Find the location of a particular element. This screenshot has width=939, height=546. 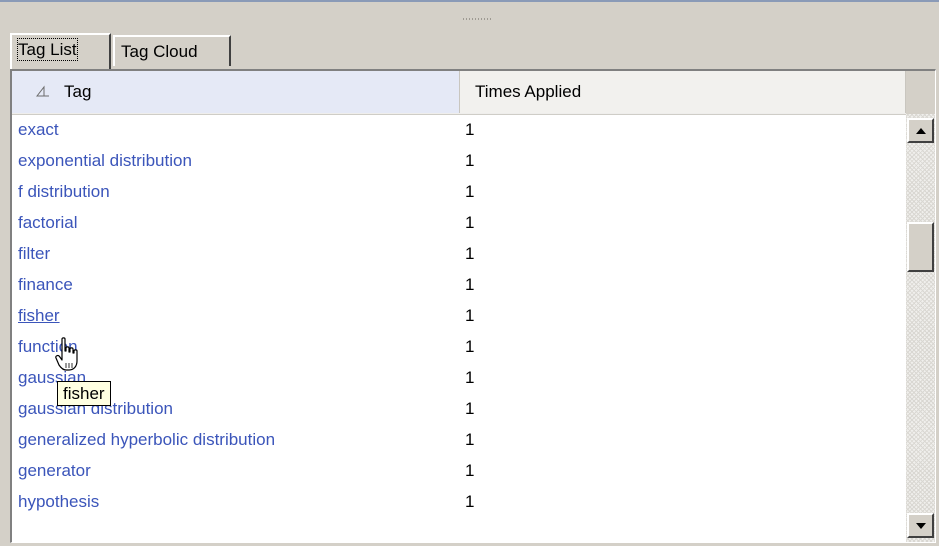

scroll-up-button is located at coordinates (920, 130).